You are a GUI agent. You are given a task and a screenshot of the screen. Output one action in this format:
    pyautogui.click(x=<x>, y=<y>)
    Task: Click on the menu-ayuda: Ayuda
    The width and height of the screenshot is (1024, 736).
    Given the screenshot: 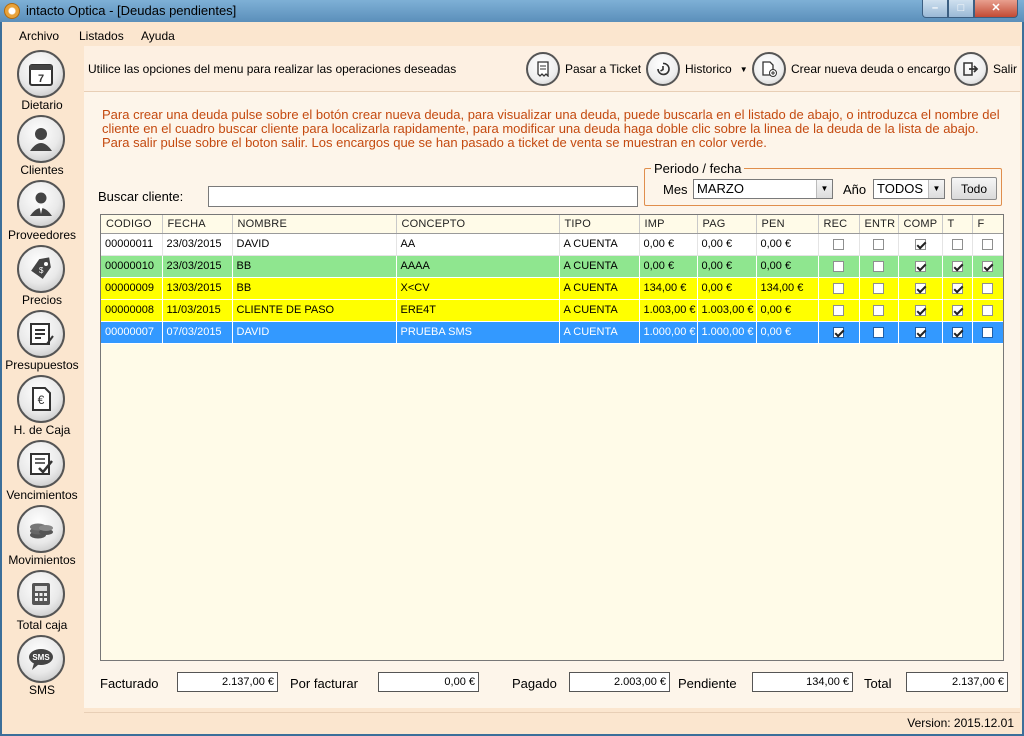 What is the action you would take?
    pyautogui.click(x=158, y=36)
    